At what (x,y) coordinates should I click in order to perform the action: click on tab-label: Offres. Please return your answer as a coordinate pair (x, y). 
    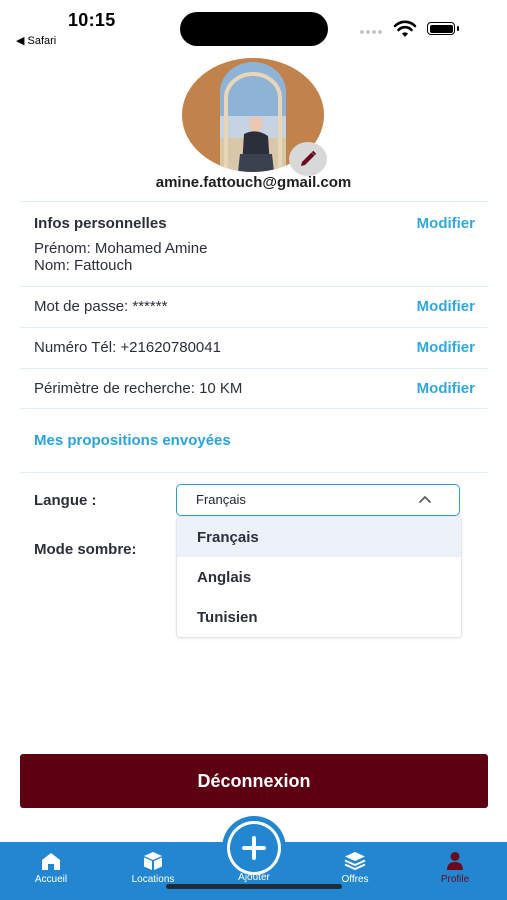
    Looking at the image, I should click on (355, 879).